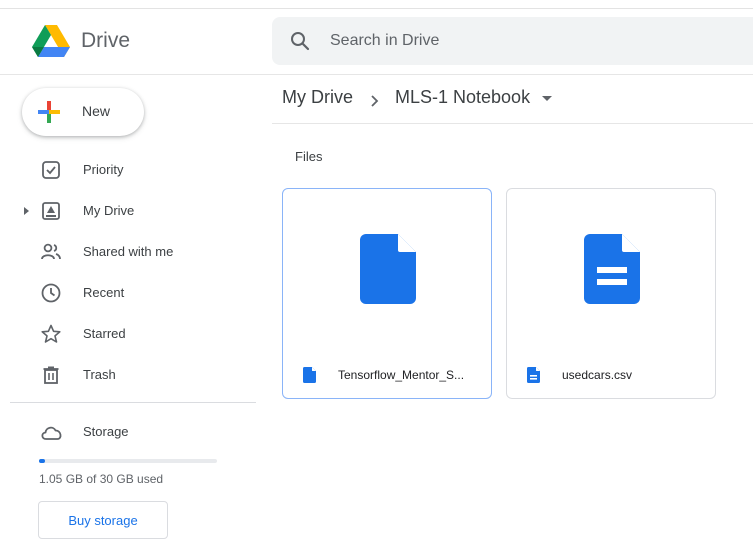 The width and height of the screenshot is (753, 542). I want to click on sidebar-item-starred: Starred, so click(128, 334).